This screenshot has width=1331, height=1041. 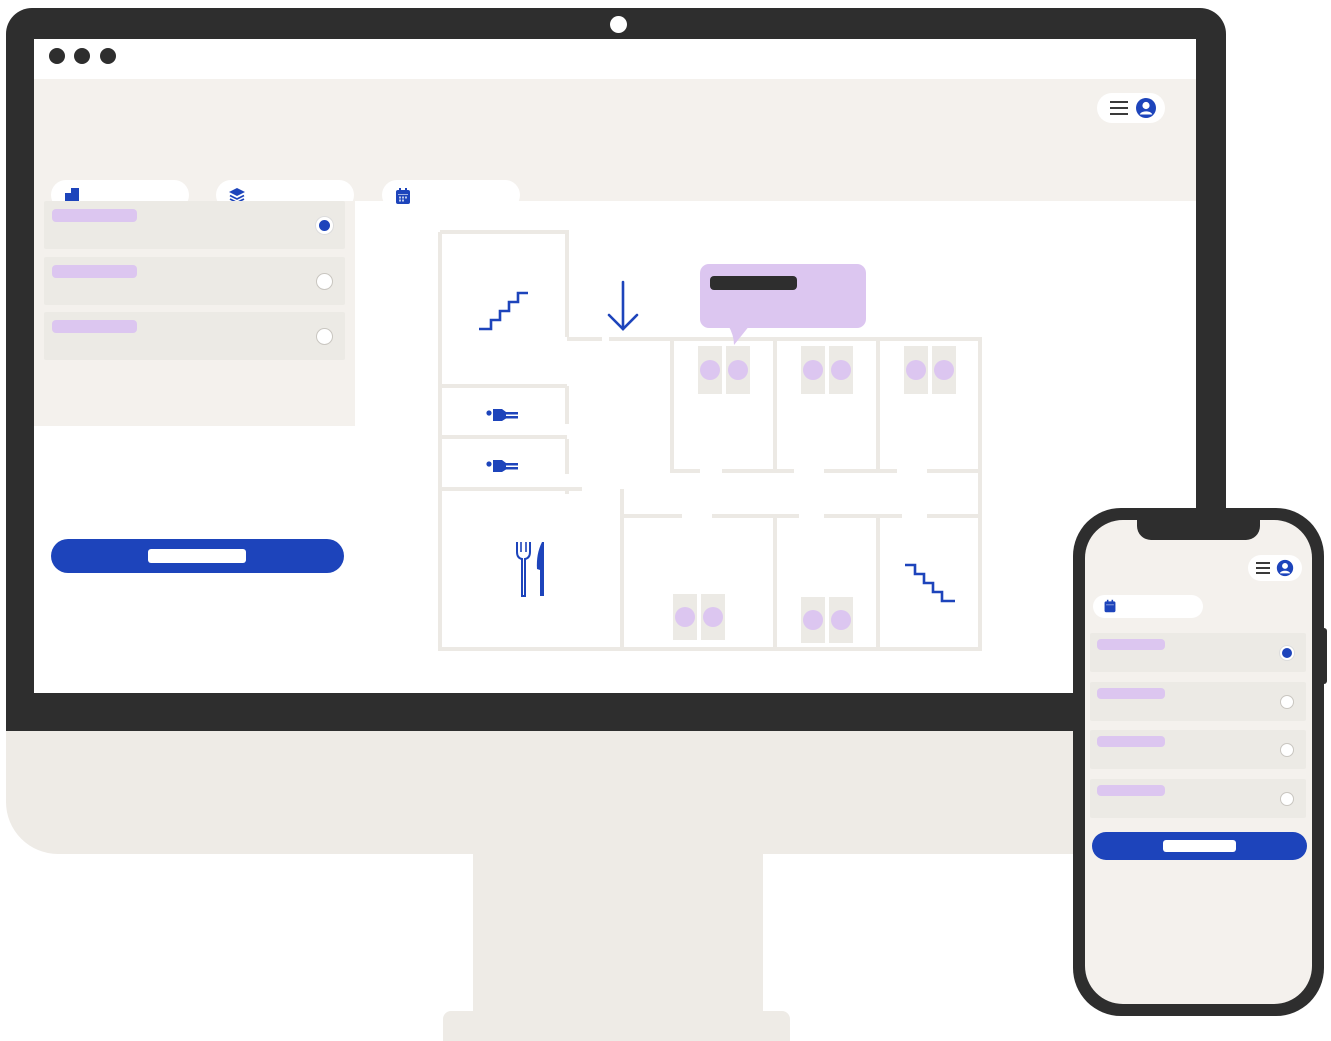 What do you see at coordinates (930, 583) in the screenshot?
I see `stairs-down-icon` at bounding box center [930, 583].